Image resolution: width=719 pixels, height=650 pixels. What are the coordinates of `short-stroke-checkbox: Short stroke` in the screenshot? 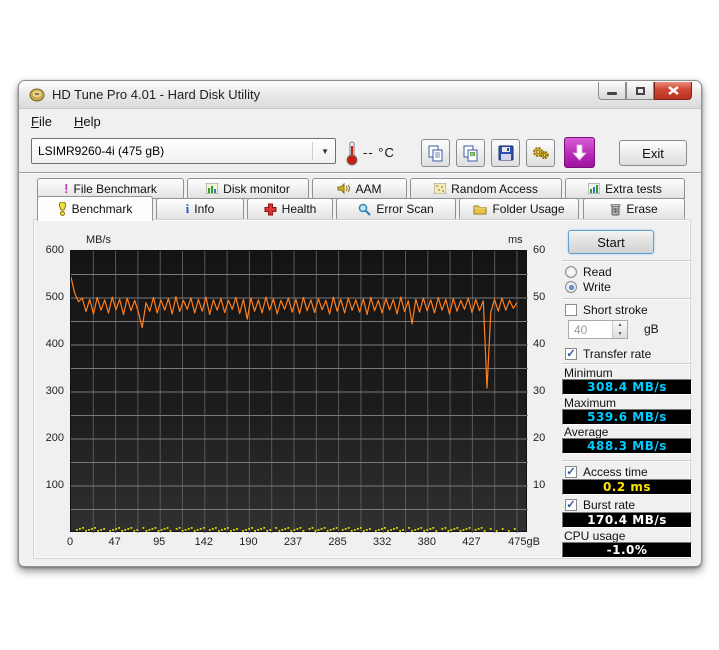 It's located at (606, 310).